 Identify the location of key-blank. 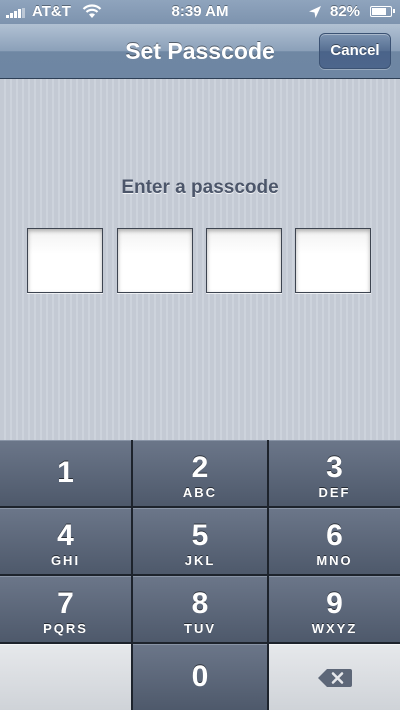
(65, 677).